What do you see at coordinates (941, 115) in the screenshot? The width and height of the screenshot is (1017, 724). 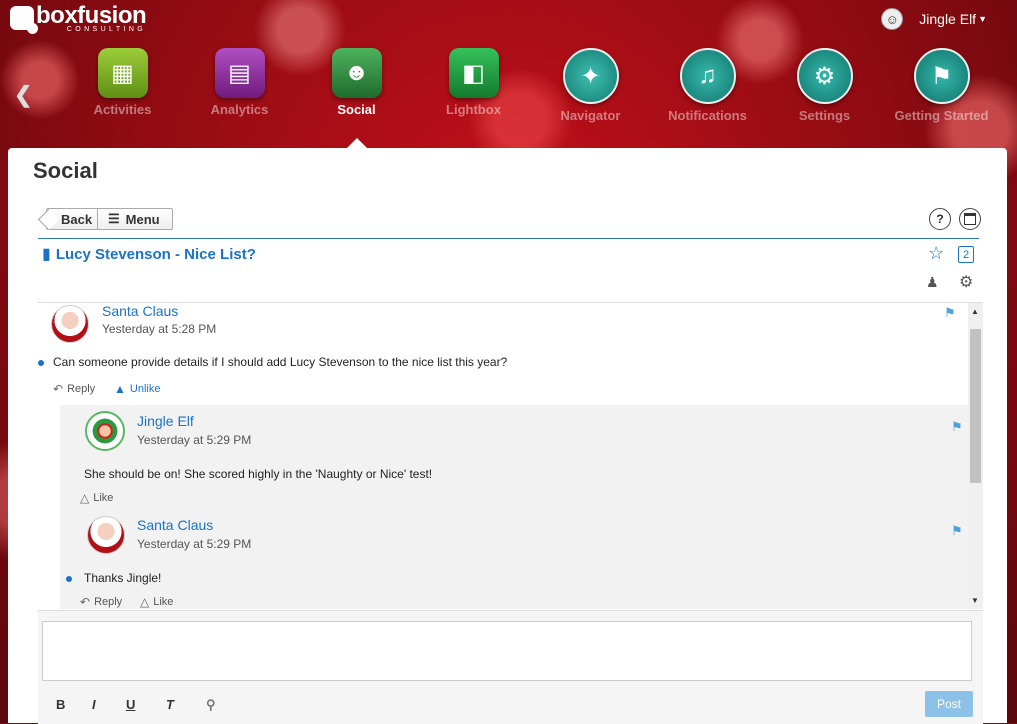 I see `app-label: Getting Started` at bounding box center [941, 115].